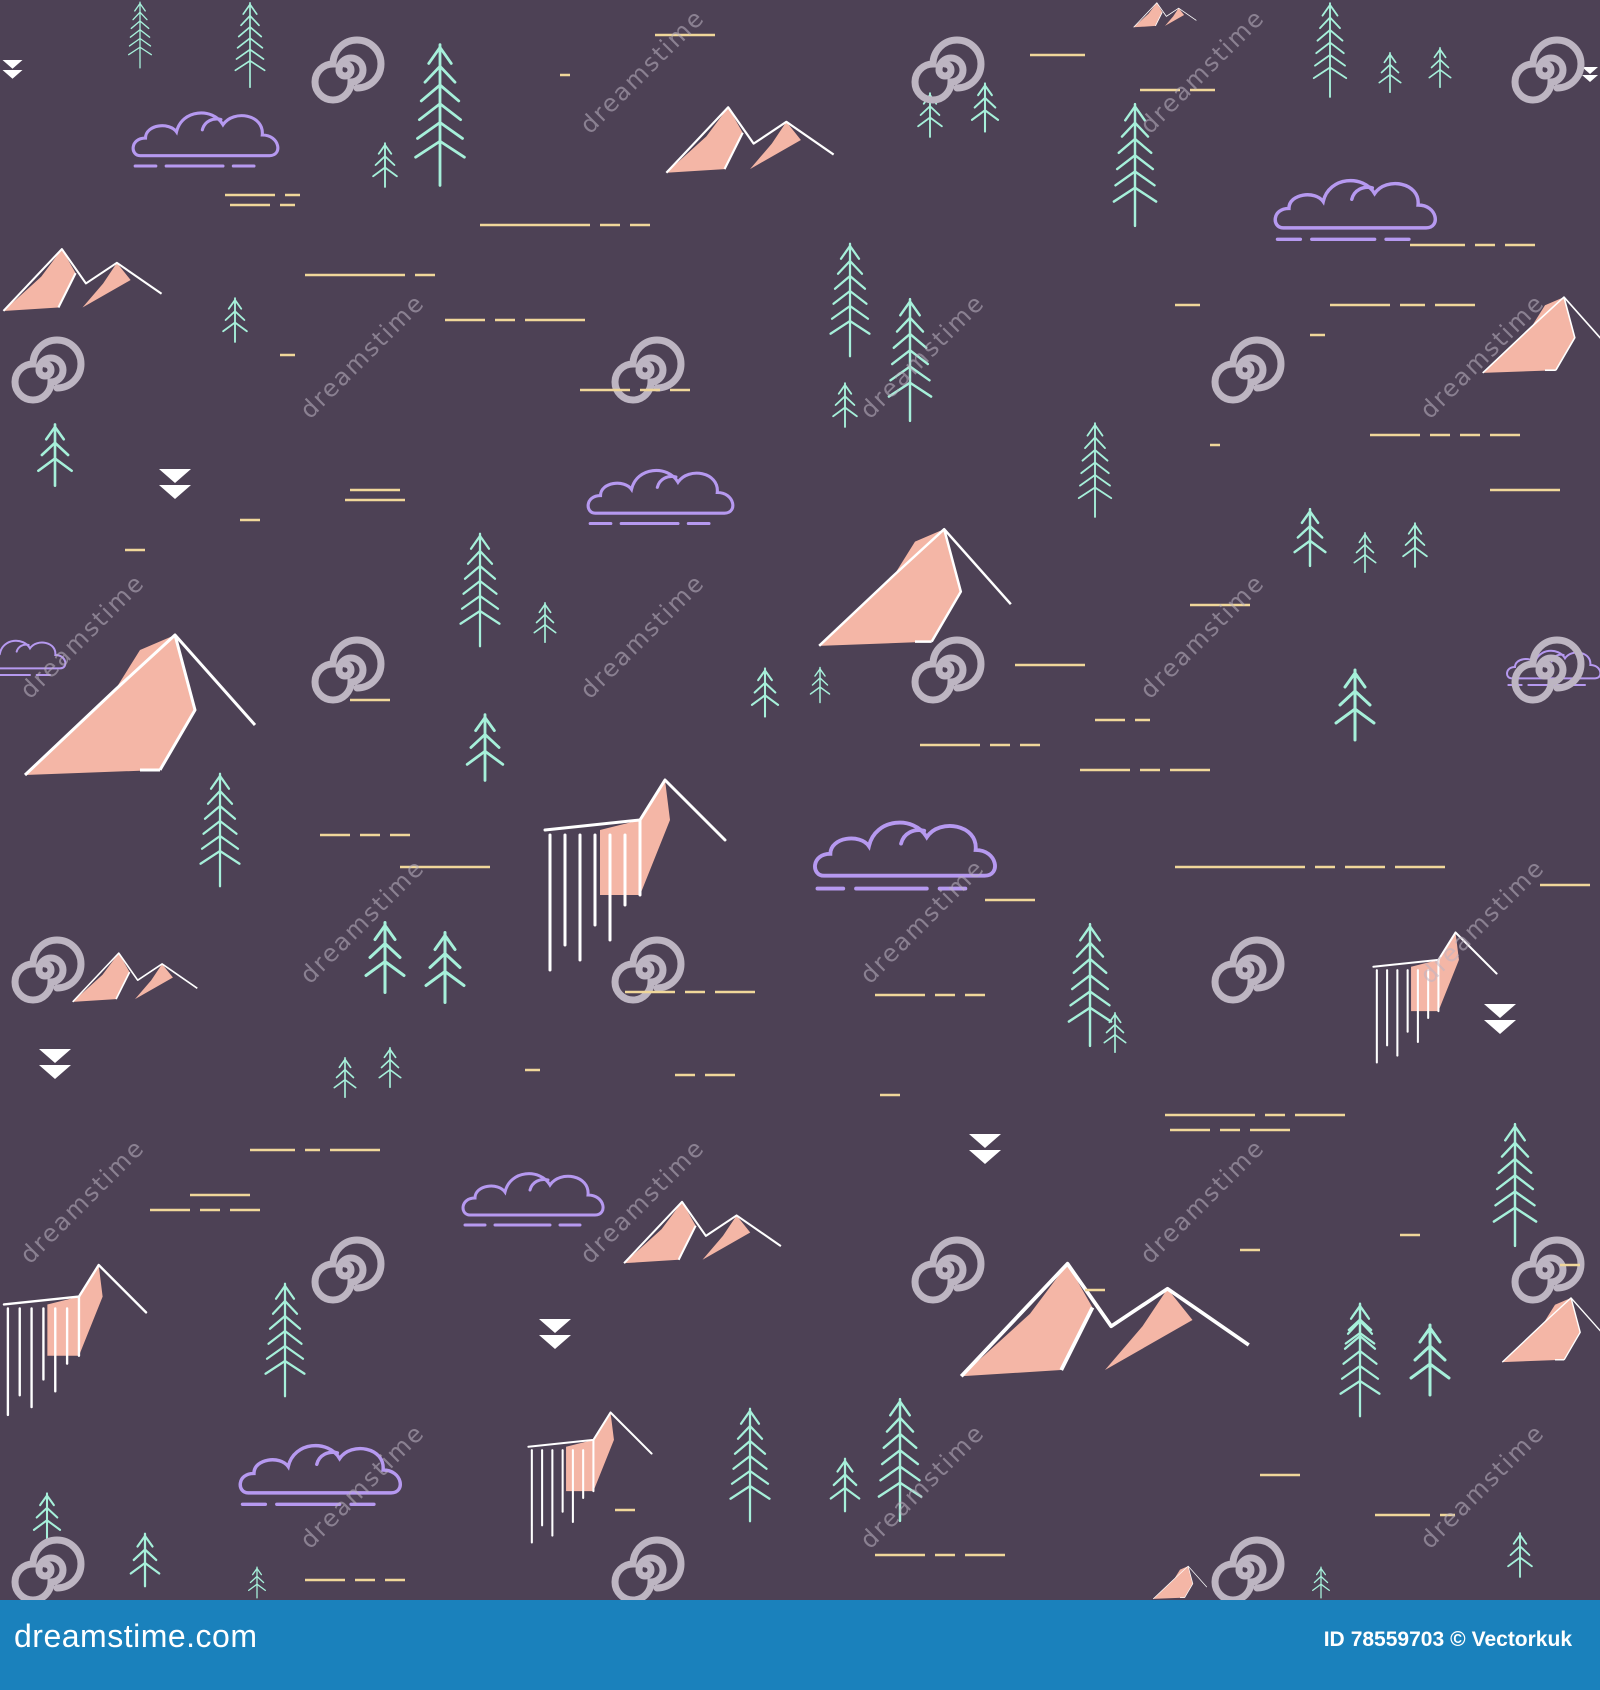 This screenshot has width=1600, height=1690. I want to click on id-label: ID, so click(1334, 1639).